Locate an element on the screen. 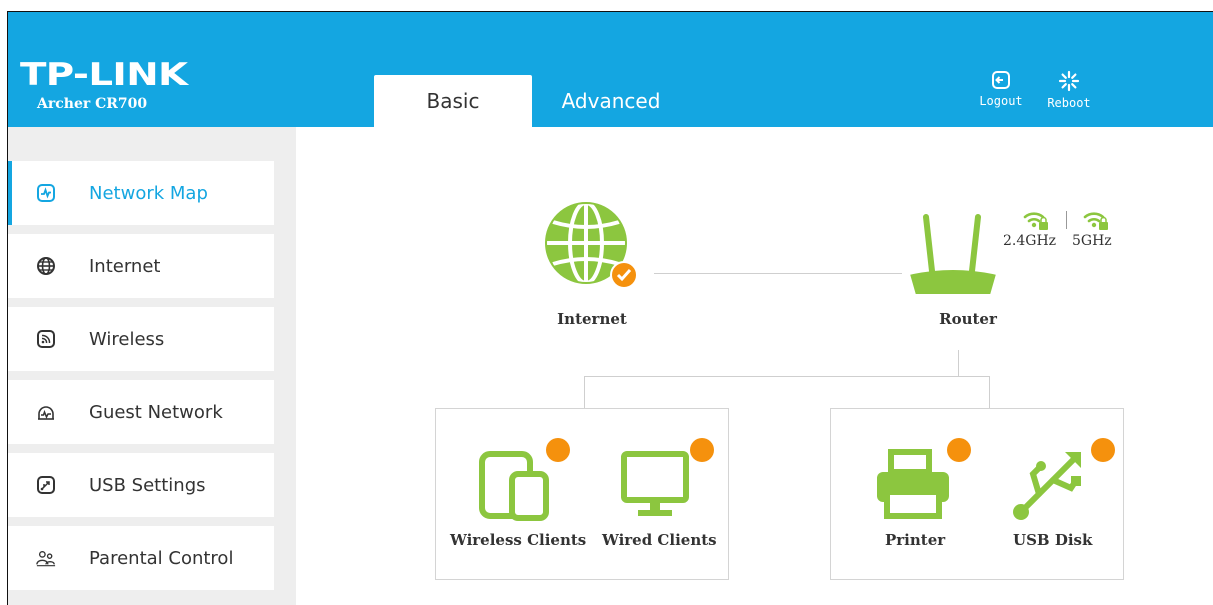 The image size is (1213, 605). sidebar-item-usb-settings: USB Settings is located at coordinates (141, 485).